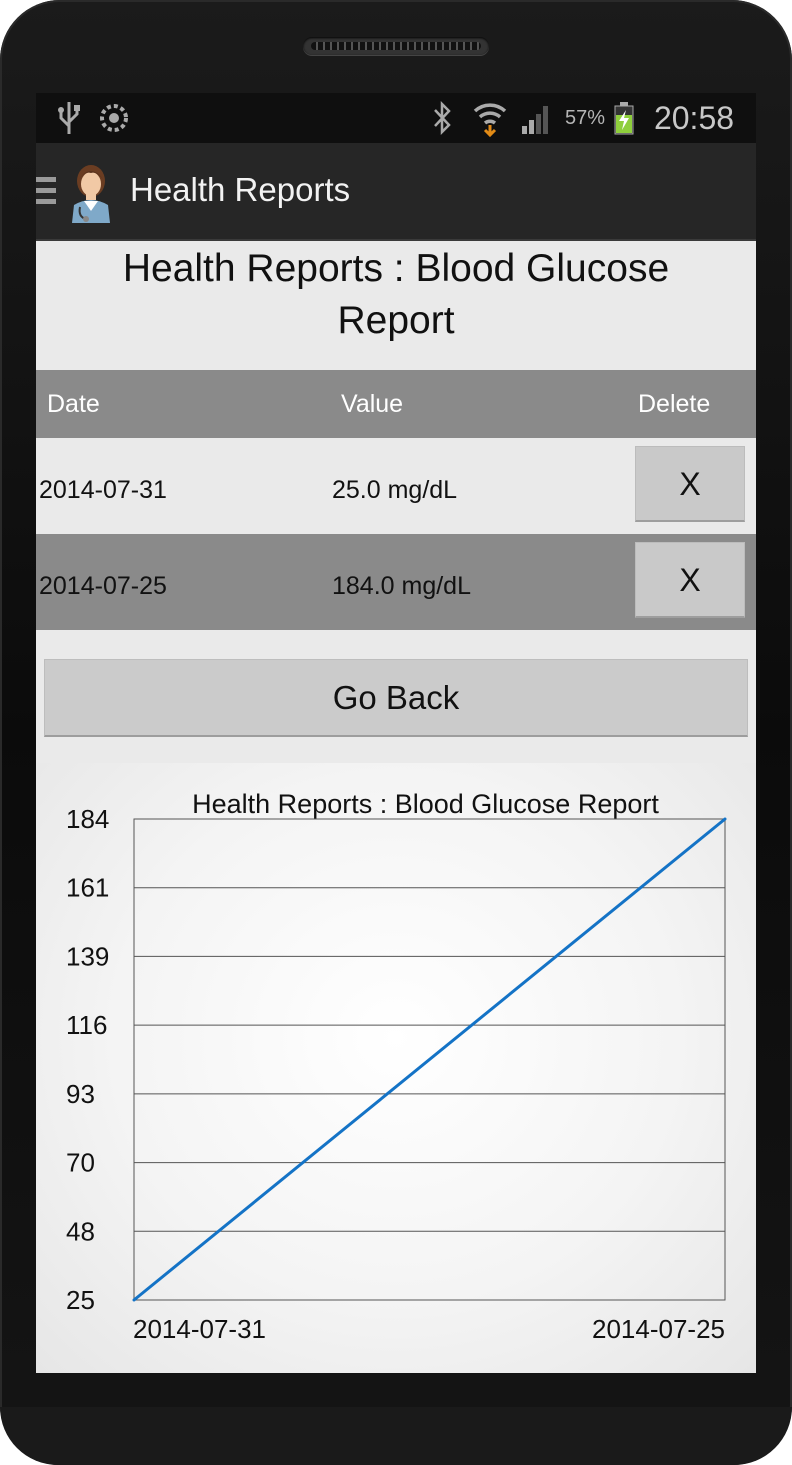 The image size is (792, 1465). What do you see at coordinates (80, 1231) in the screenshot?
I see `y-tick-label: 48` at bounding box center [80, 1231].